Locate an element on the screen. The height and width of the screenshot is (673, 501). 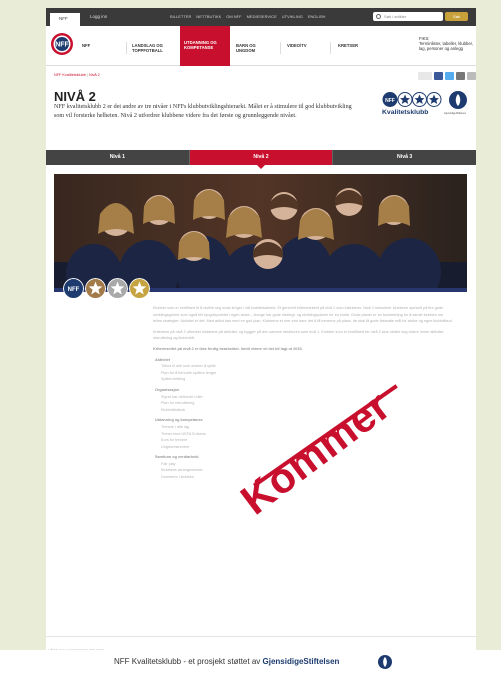
share-icons is located at coordinates (447, 76).